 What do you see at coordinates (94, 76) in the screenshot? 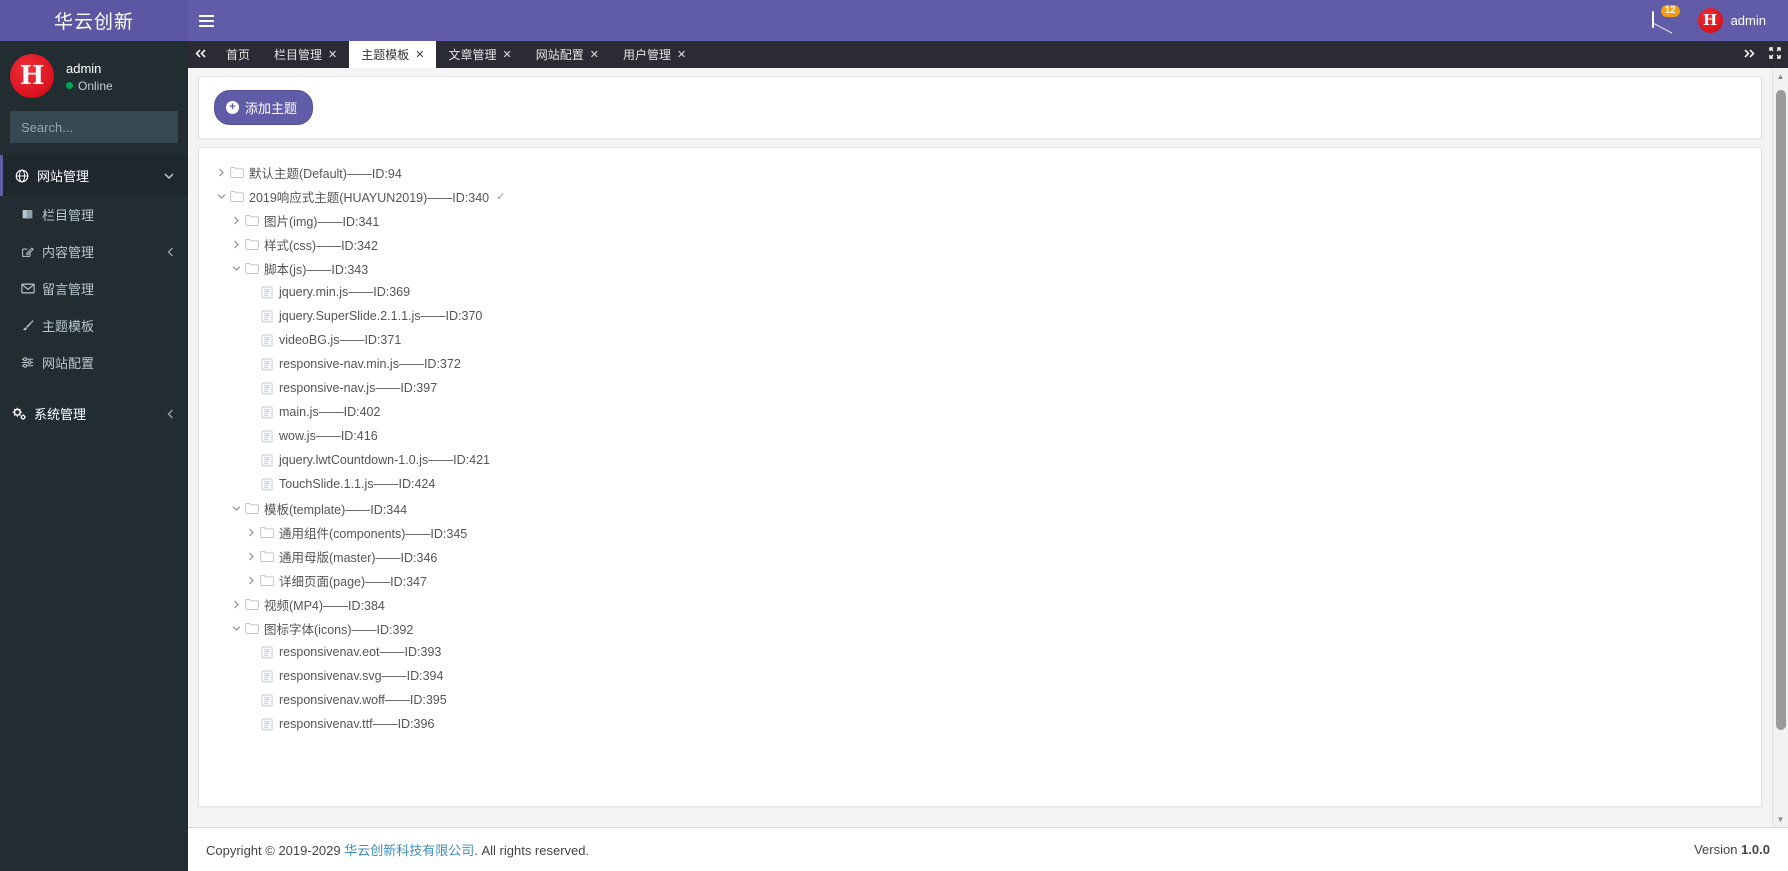
I see `sidebar-user-panel: H admin Online` at bounding box center [94, 76].